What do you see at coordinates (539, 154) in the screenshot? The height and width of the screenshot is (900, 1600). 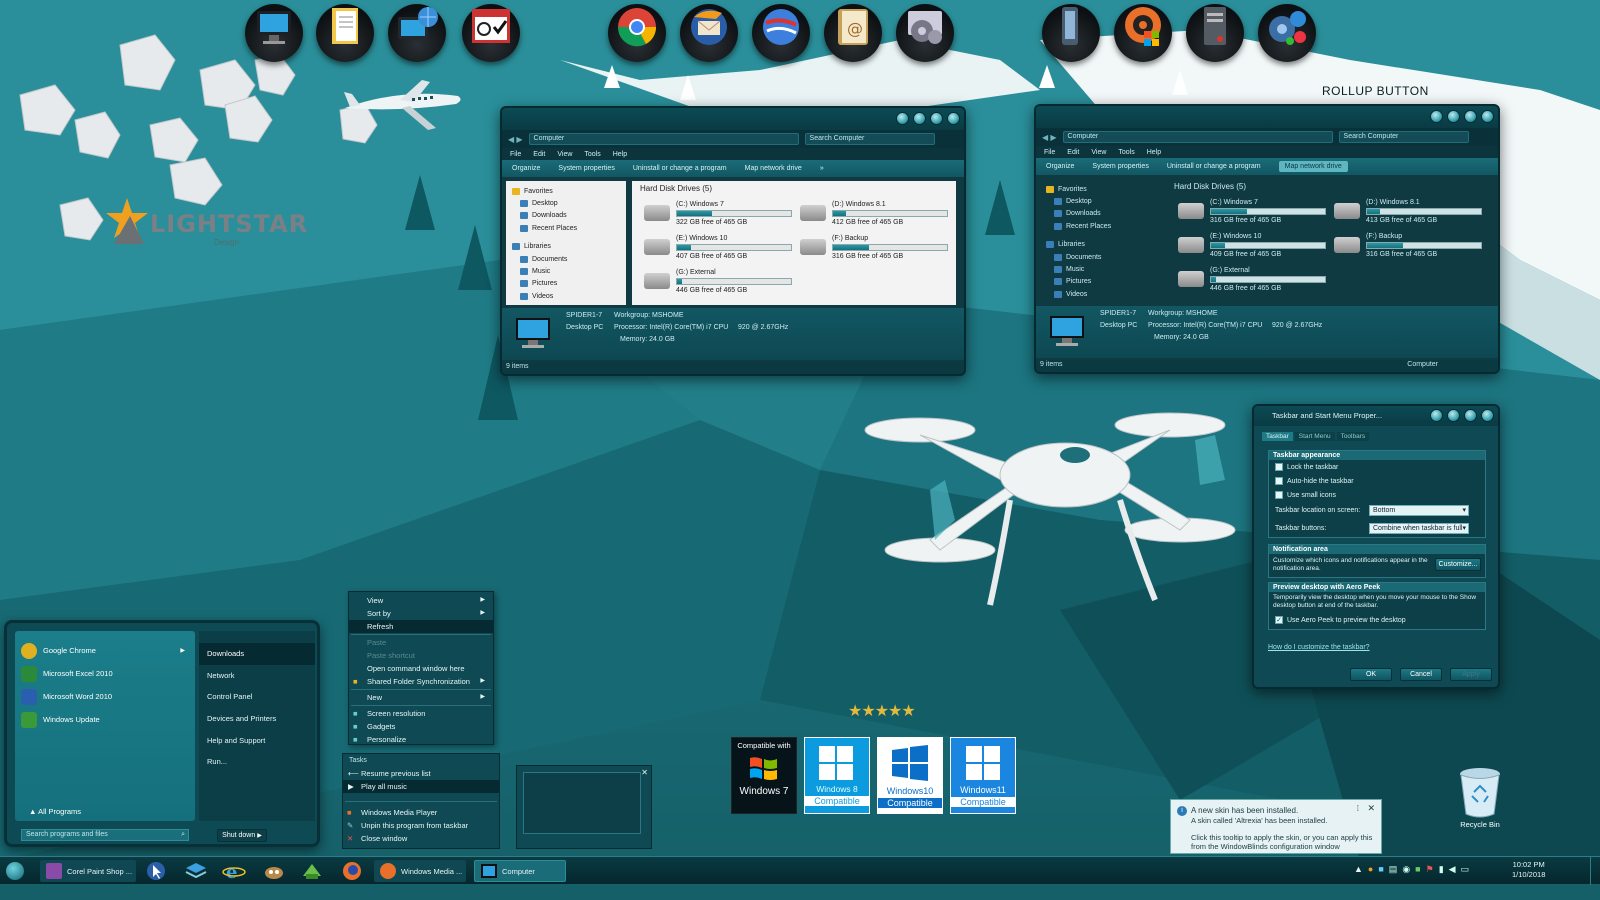 I see `menu-edit: Edit` at bounding box center [539, 154].